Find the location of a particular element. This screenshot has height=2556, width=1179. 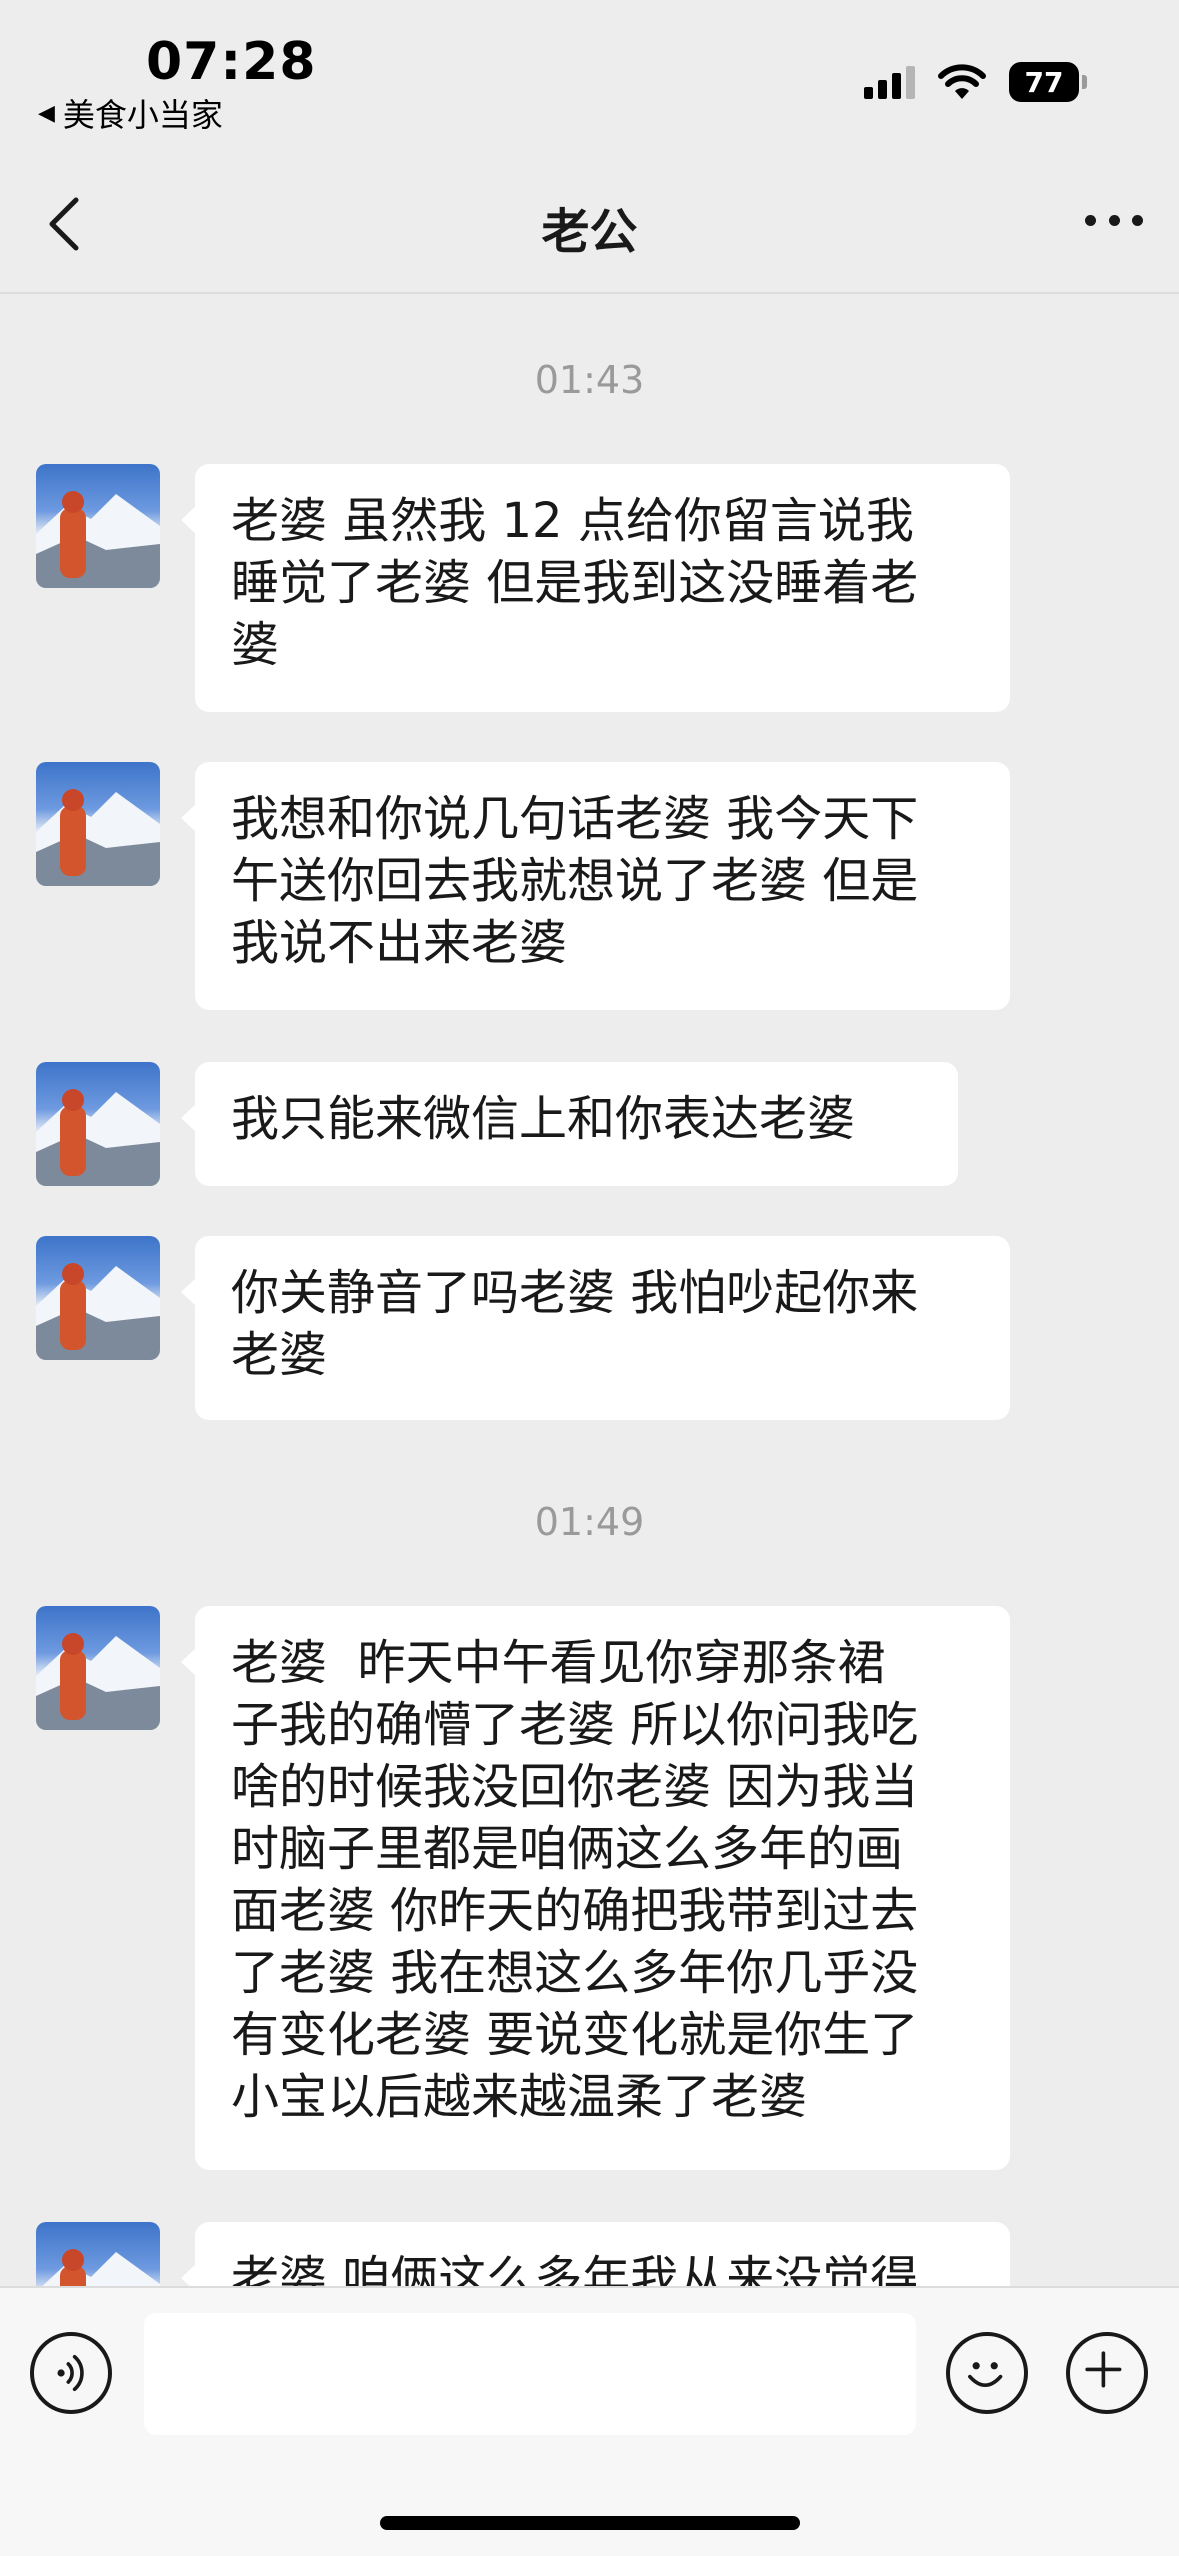

status-time: 07:28 is located at coordinates (231, 62).